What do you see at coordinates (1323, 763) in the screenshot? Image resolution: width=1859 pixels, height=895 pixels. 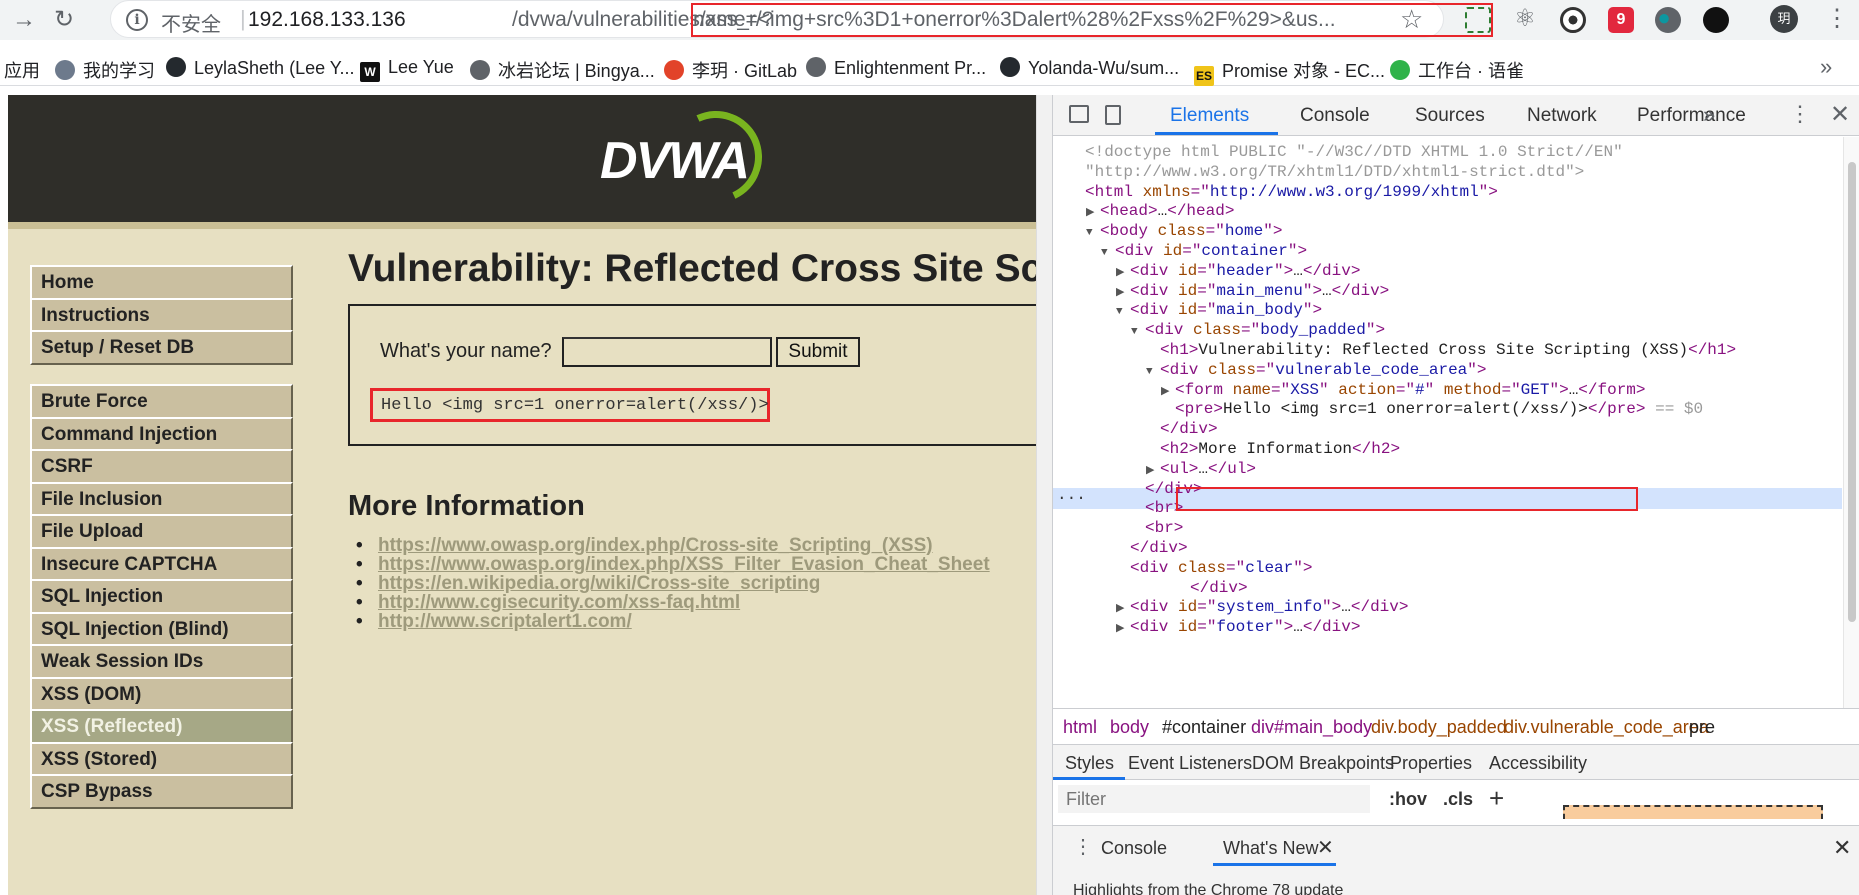 I see `tab-dom-breakpoints: DOM Breakpoints` at bounding box center [1323, 763].